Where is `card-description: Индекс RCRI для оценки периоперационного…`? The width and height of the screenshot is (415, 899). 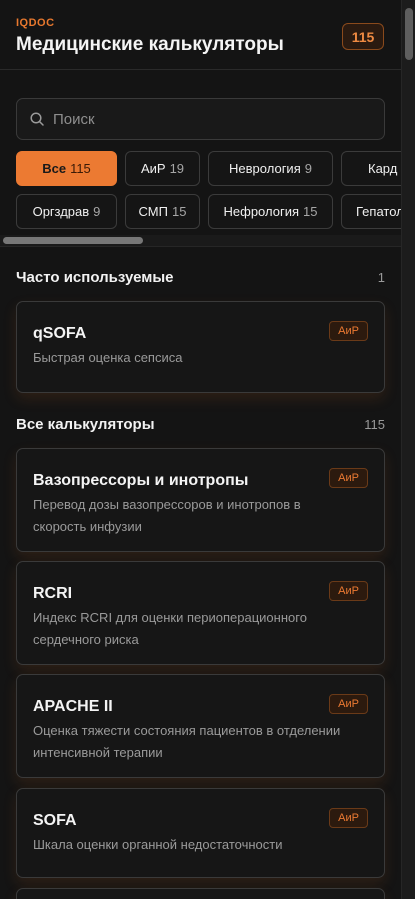 card-description: Индекс RCRI для оценки периоперационного… is located at coordinates (170, 628).